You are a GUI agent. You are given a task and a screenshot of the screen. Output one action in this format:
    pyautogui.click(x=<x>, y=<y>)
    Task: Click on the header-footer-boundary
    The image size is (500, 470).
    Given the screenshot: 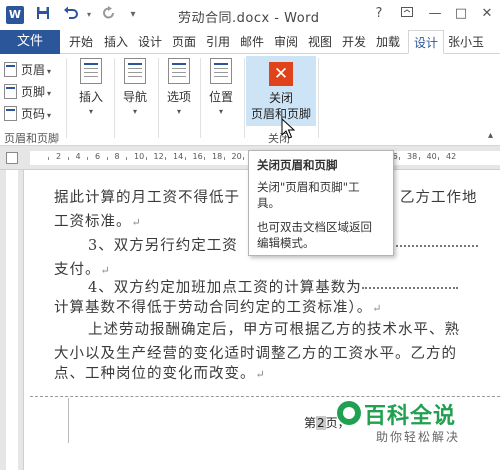 What is the action you would take?
    pyautogui.click(x=265, y=396)
    